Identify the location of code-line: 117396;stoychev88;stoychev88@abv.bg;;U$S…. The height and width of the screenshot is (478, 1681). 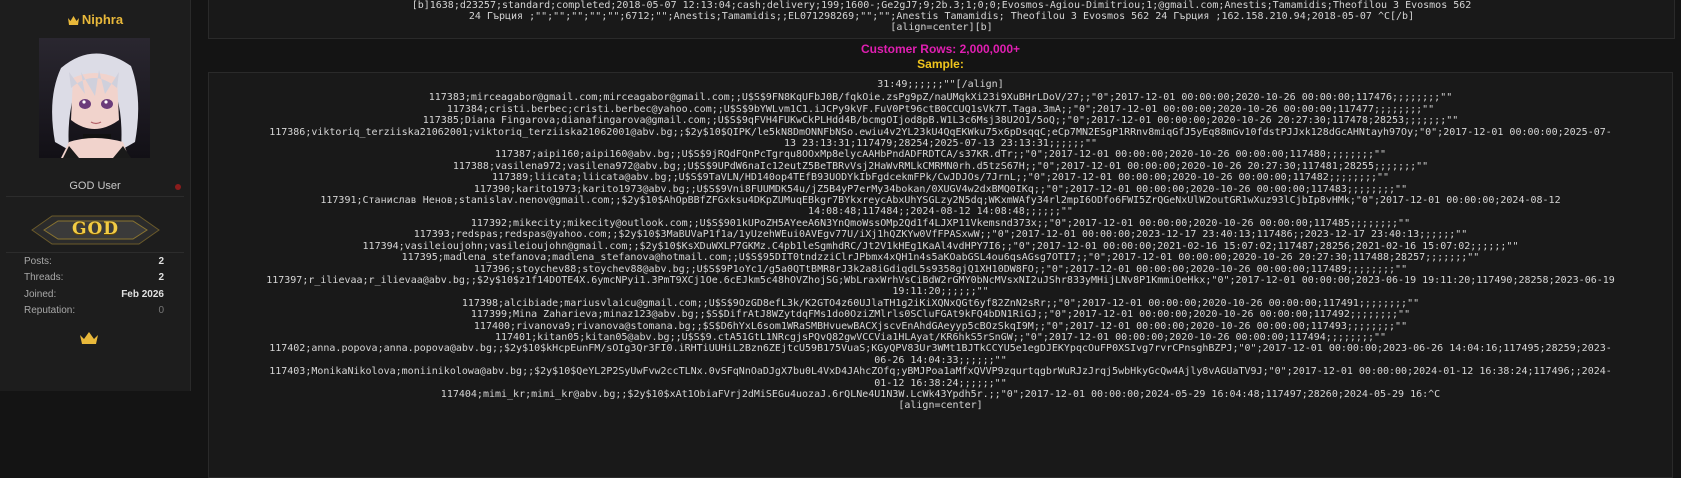
(940, 269).